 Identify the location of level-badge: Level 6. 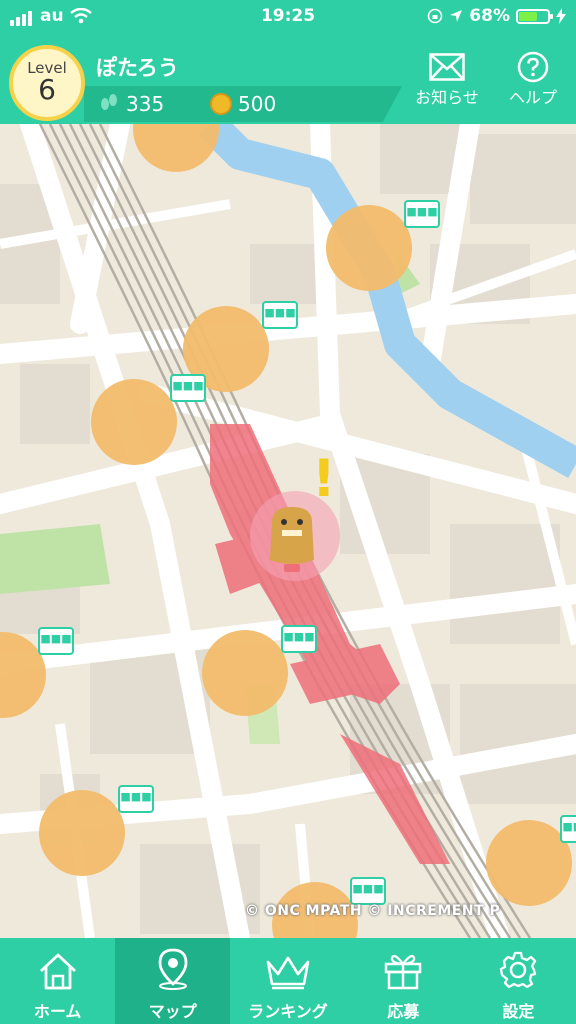
(47, 83).